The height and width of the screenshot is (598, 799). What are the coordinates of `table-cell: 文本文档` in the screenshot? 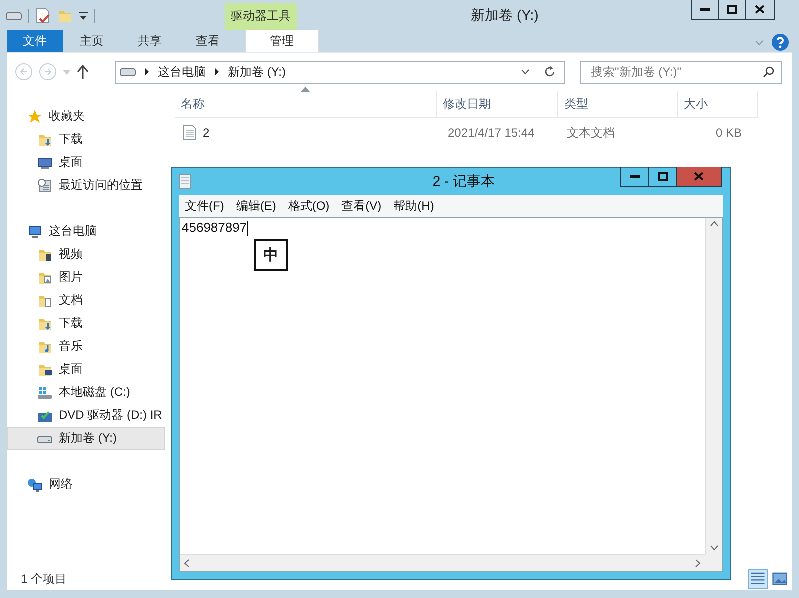 It's located at (591, 133).